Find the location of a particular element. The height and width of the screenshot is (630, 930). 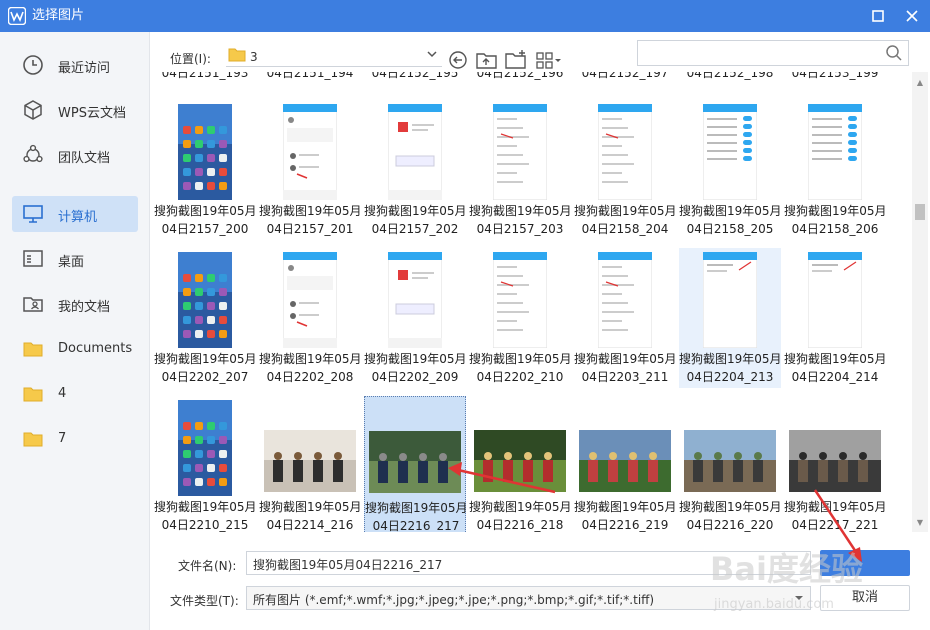

file-name-line2: 04日2204_213 is located at coordinates (730, 377).